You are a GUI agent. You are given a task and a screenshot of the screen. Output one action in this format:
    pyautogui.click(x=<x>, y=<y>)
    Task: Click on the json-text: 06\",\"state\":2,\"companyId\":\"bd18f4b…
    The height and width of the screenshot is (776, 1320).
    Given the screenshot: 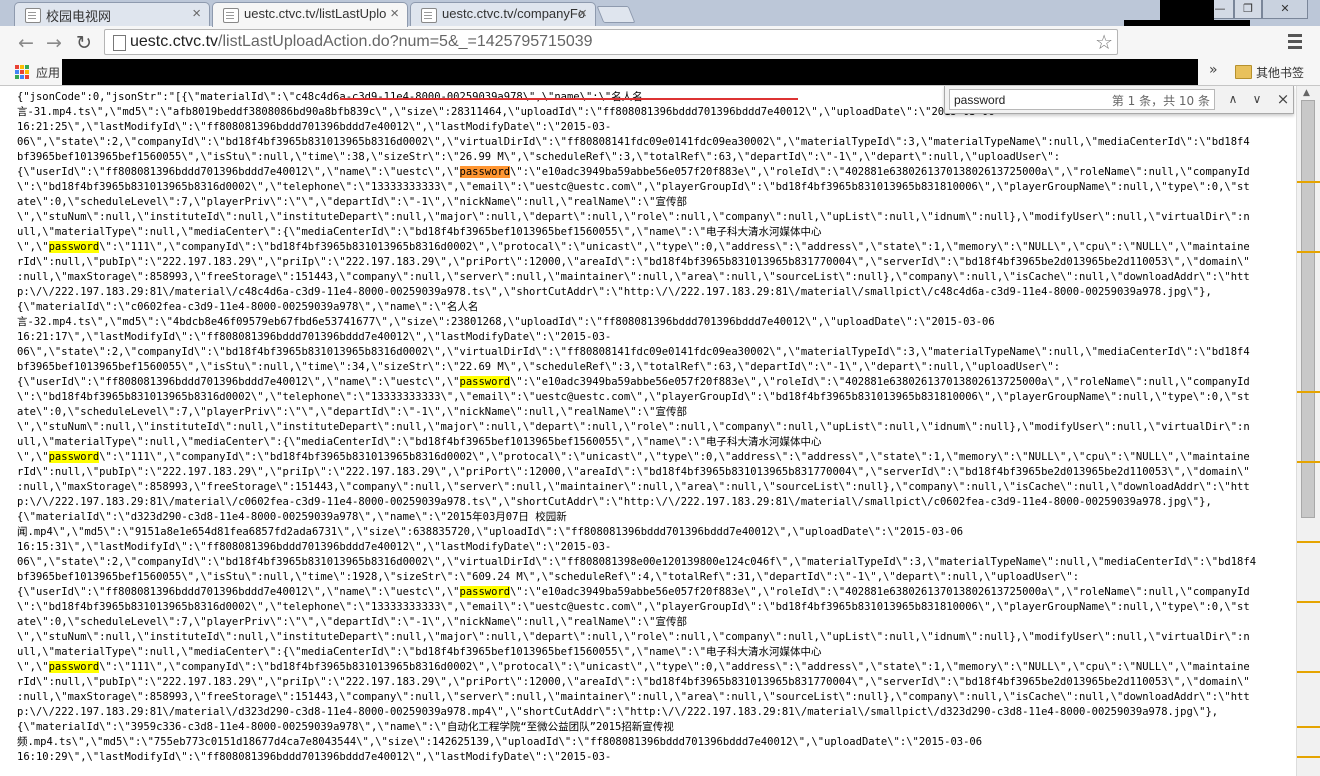 What is the action you would take?
    pyautogui.click(x=633, y=352)
    